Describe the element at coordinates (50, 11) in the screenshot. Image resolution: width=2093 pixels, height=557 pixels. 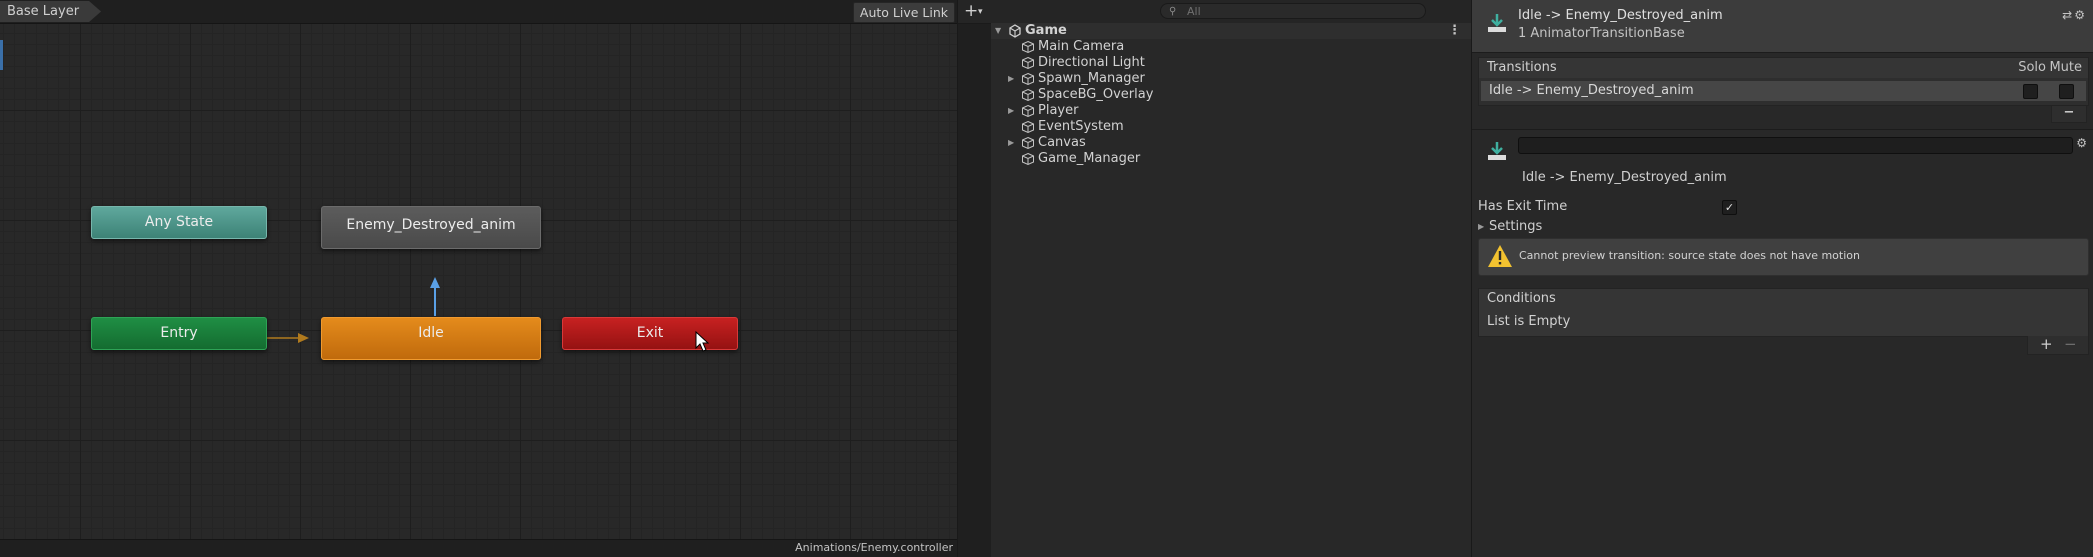
I see `breadcrumb-base-layer: Base Layer` at that location.